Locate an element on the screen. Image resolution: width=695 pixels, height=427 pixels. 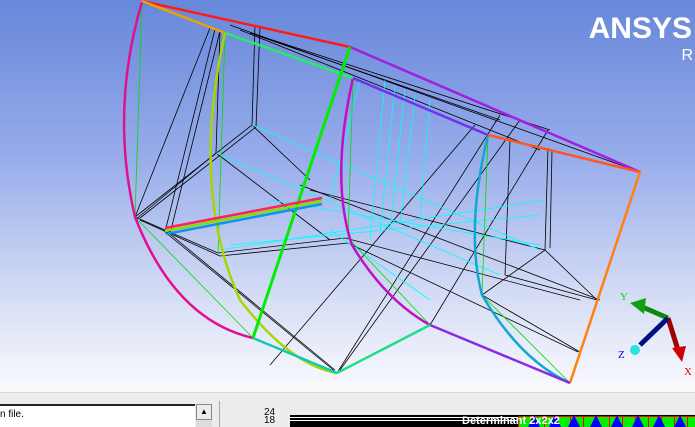
panel-divider is located at coordinates (219, 414).